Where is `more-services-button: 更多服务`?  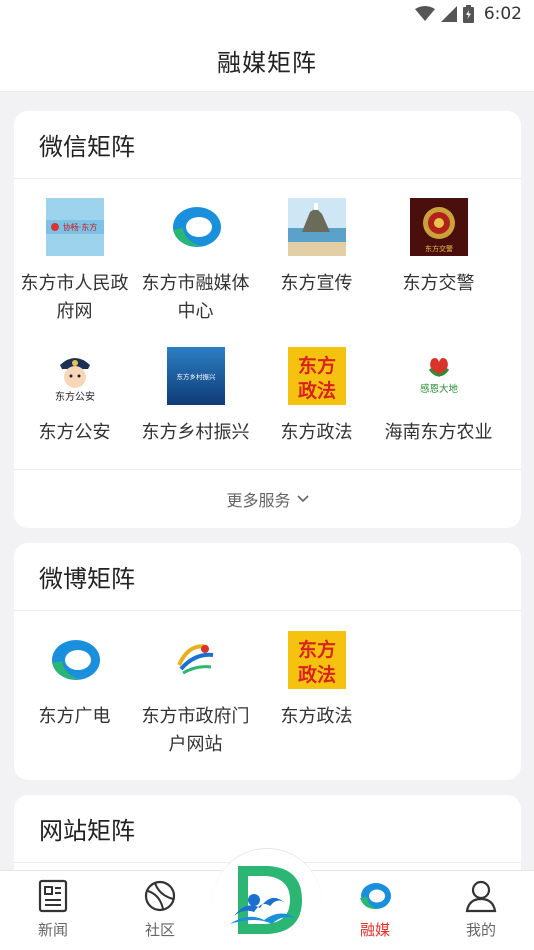 more-services-button: 更多服务 is located at coordinates (267, 498).